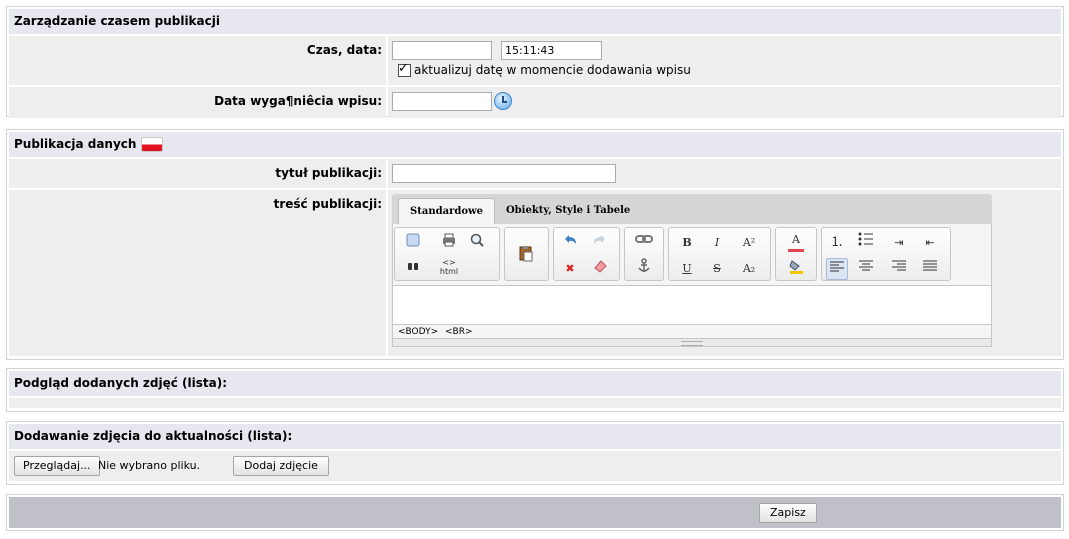  What do you see at coordinates (551, 50) in the screenshot?
I see `time-input` at bounding box center [551, 50].